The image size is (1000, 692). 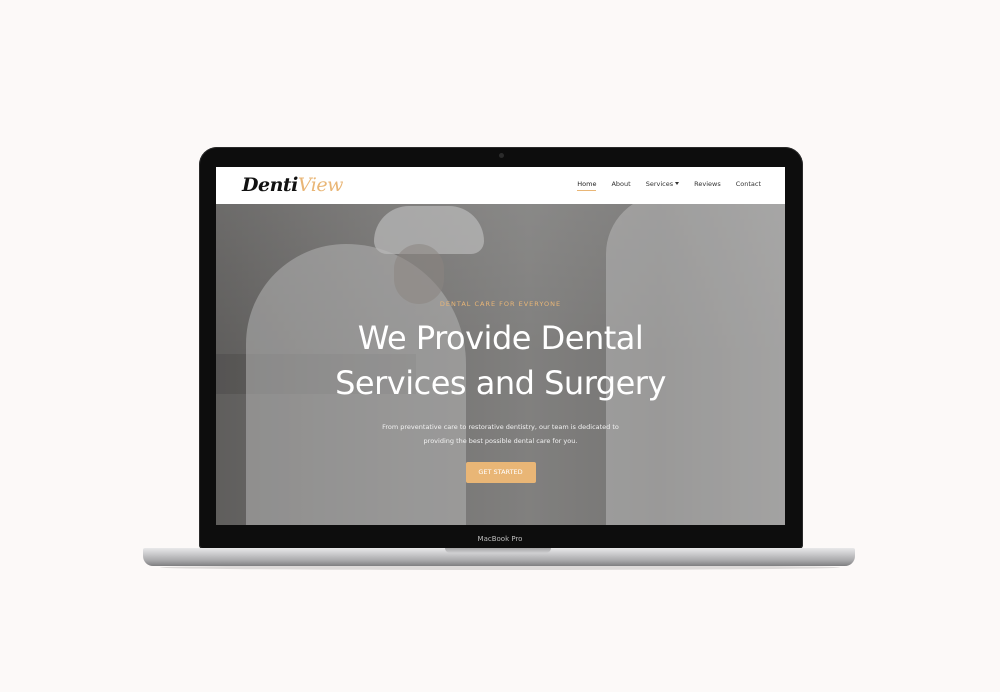 What do you see at coordinates (748, 184) in the screenshot?
I see `nav-contact: Contact` at bounding box center [748, 184].